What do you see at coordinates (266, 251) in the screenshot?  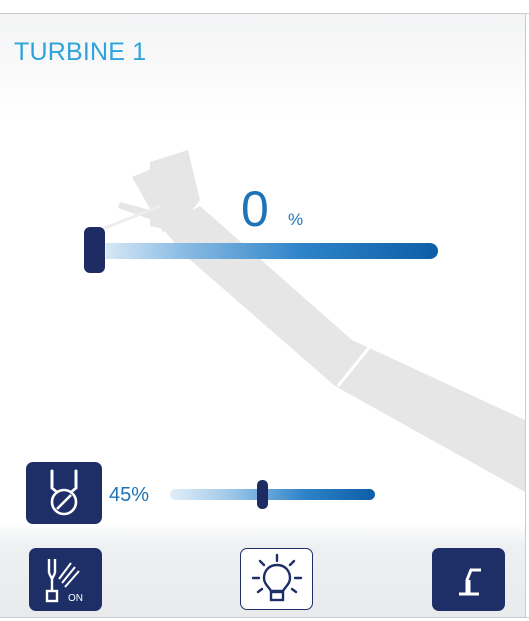 I see `speed-slider-track` at bounding box center [266, 251].